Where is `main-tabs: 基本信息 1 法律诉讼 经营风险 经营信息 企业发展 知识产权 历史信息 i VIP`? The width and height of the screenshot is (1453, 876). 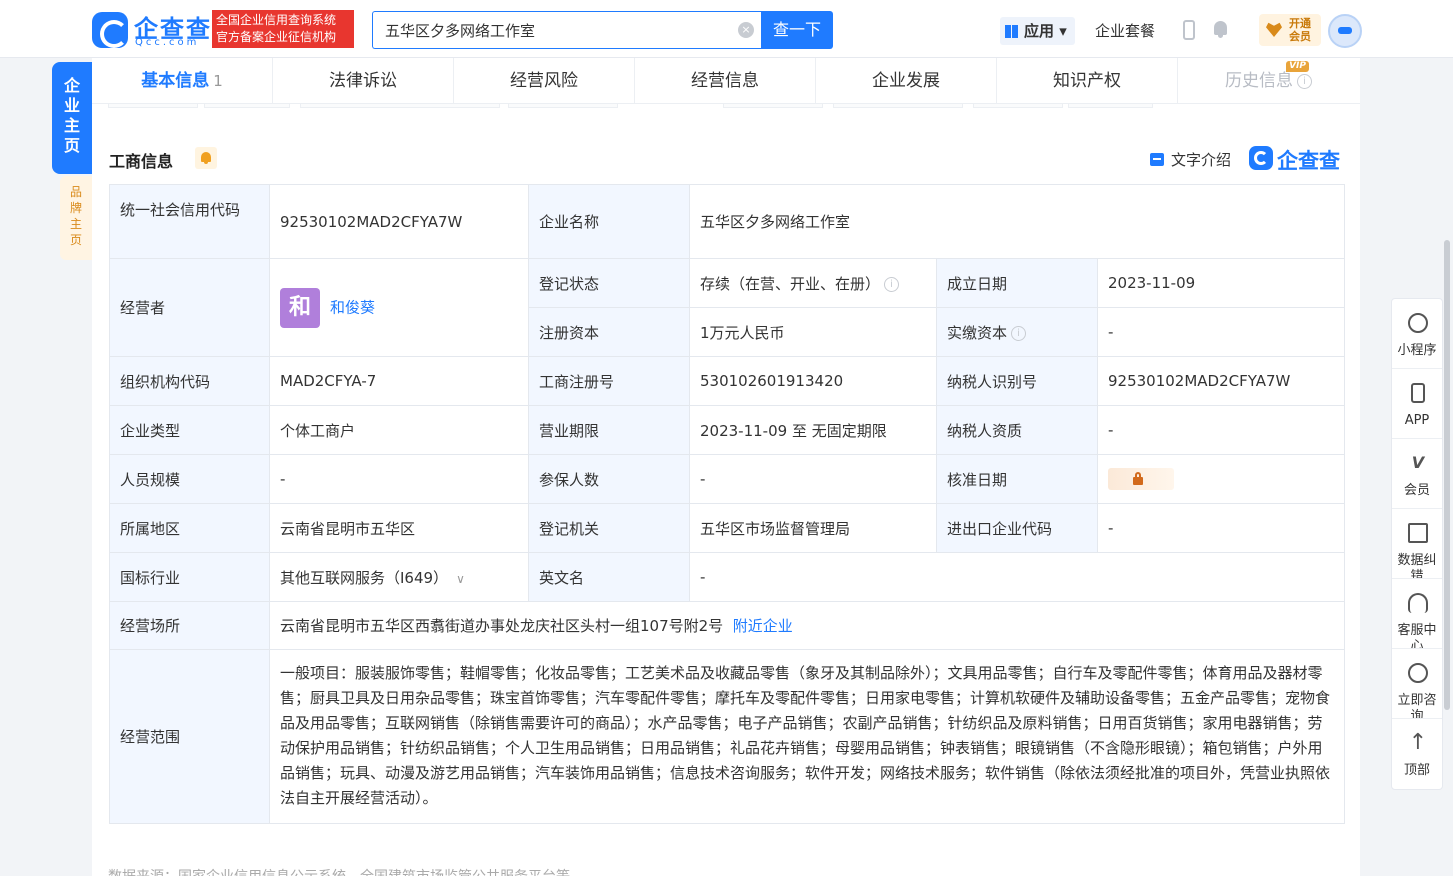
main-tabs: 基本信息 1 法律诉讼 经营风险 经营信息 企业发展 知识产权 历史信息 i VIP is located at coordinates (726, 81).